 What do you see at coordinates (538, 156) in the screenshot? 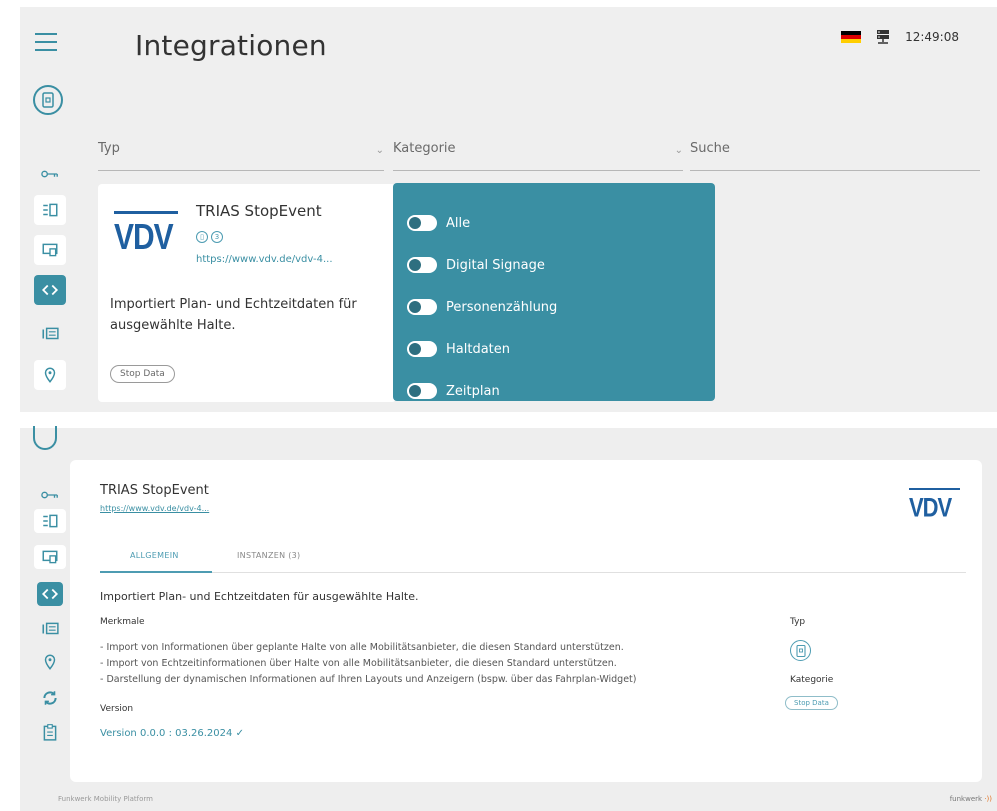
I see `kategorie-filter: Kategorie ⌄` at bounding box center [538, 156].